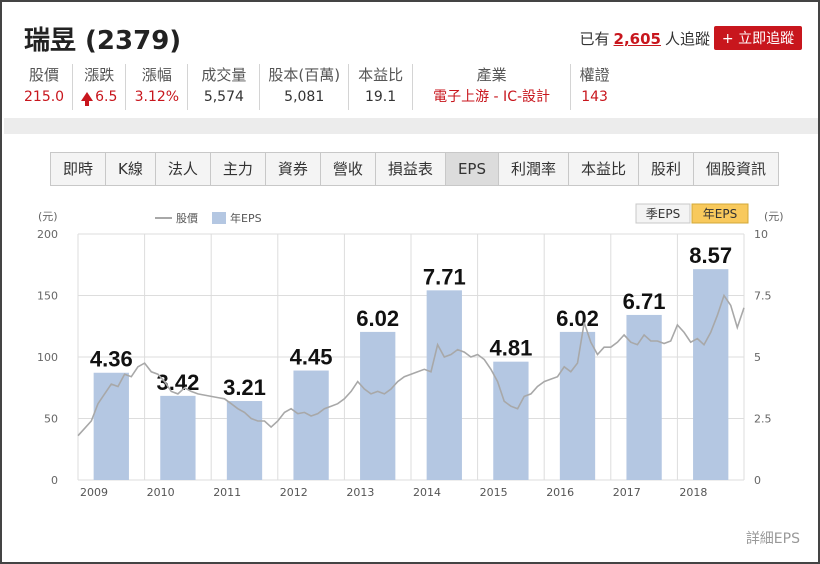 Image resolution: width=820 pixels, height=564 pixels. I want to click on toggle-quarter-label: 季EPS, so click(663, 214).